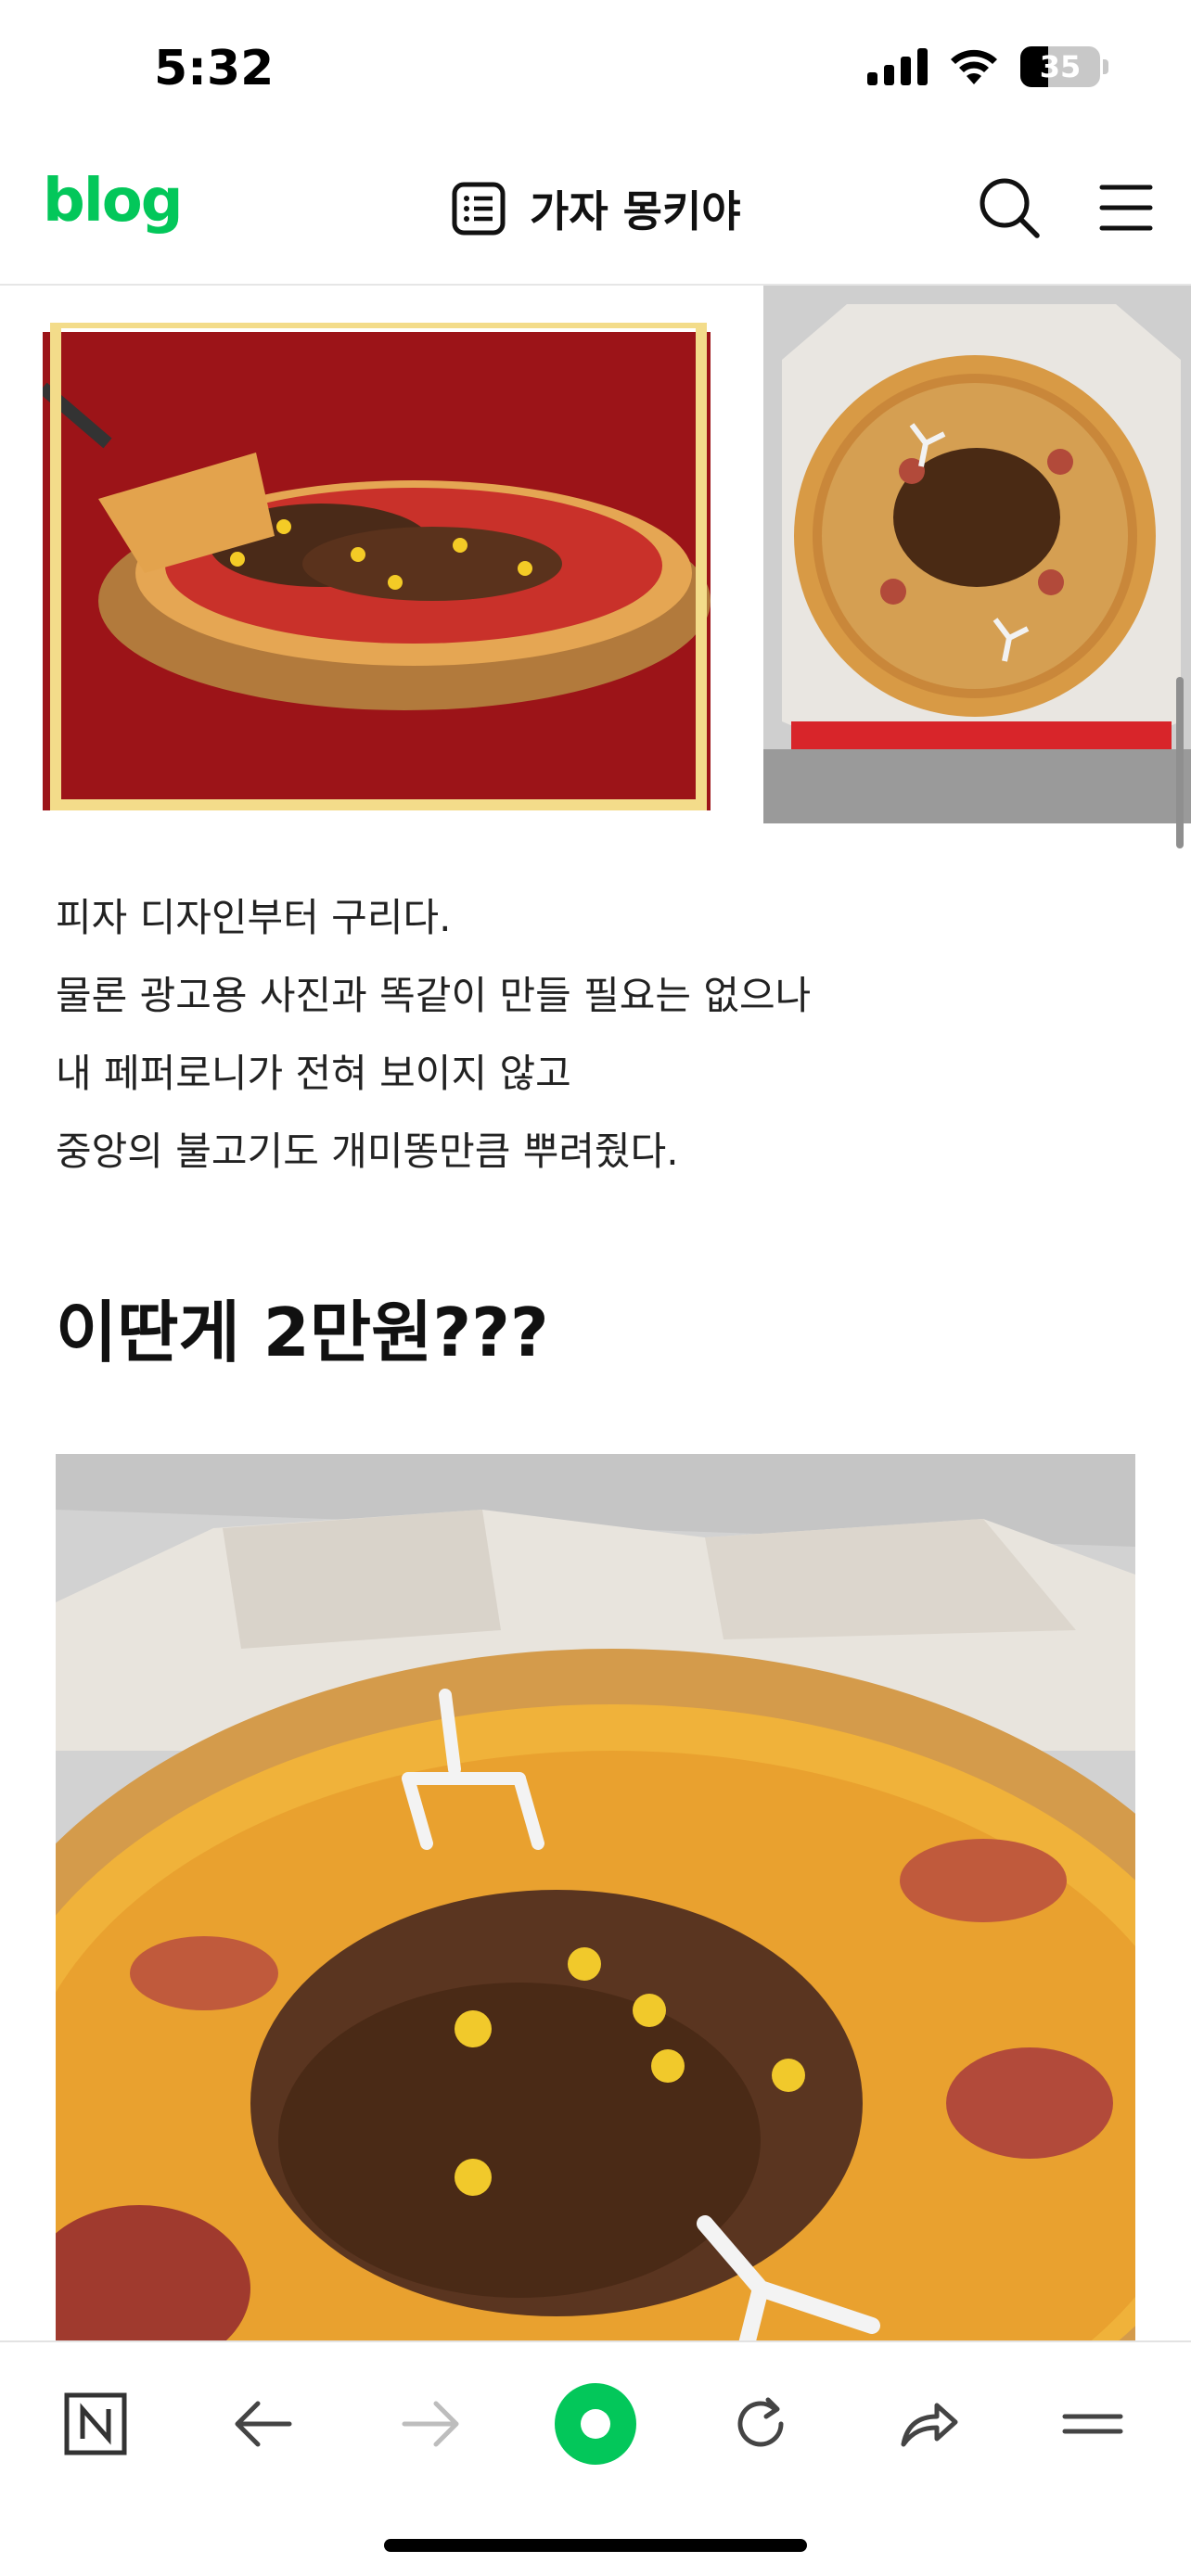  I want to click on back-arrow-icon, so click(263, 2424).